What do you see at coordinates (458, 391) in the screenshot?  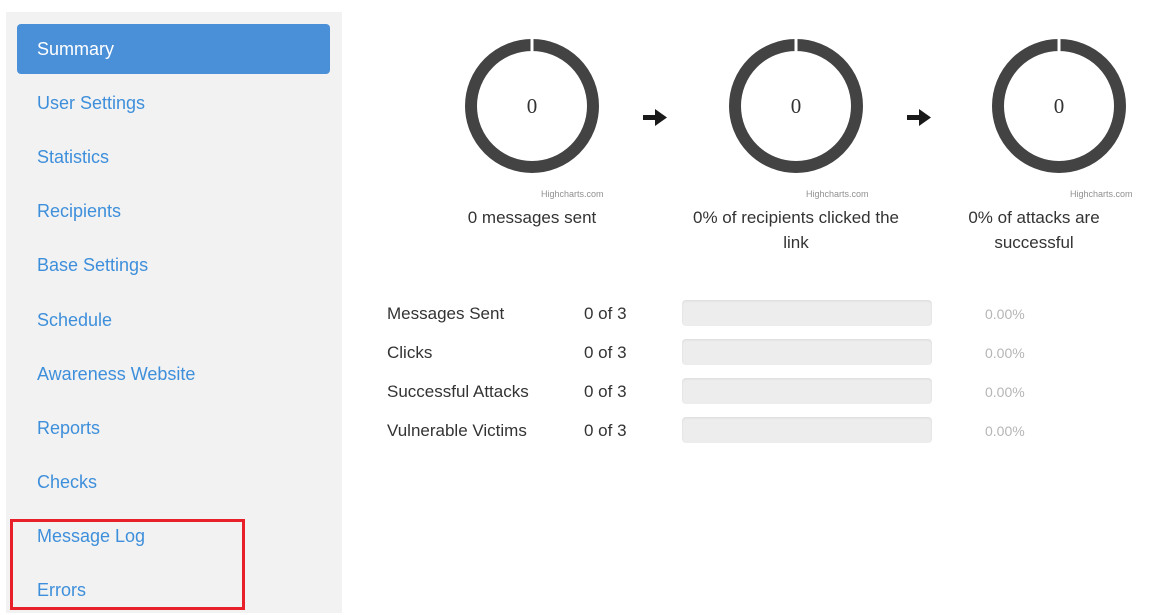 I see `stat-label-successful-attacks: Successful Attacks` at bounding box center [458, 391].